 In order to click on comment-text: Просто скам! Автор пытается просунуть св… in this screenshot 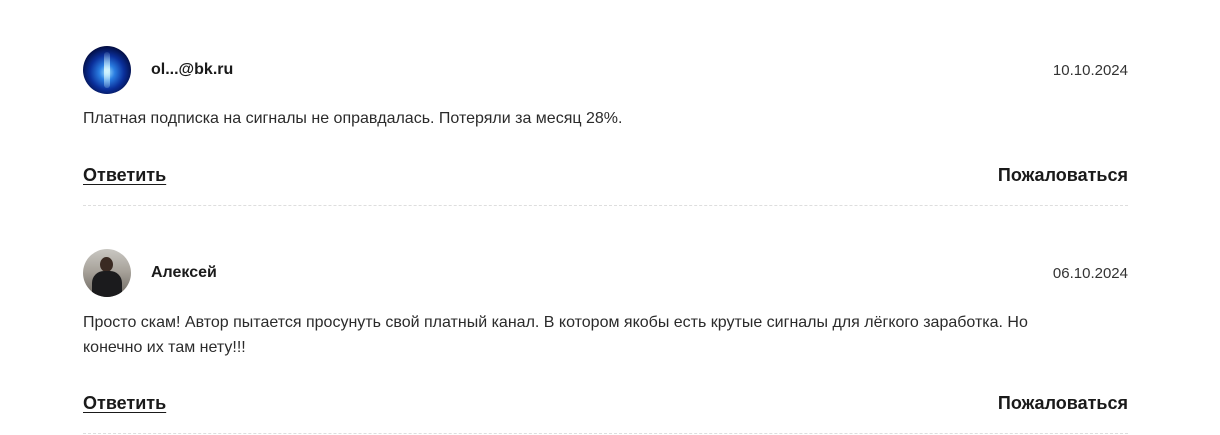, I will do `click(555, 335)`.